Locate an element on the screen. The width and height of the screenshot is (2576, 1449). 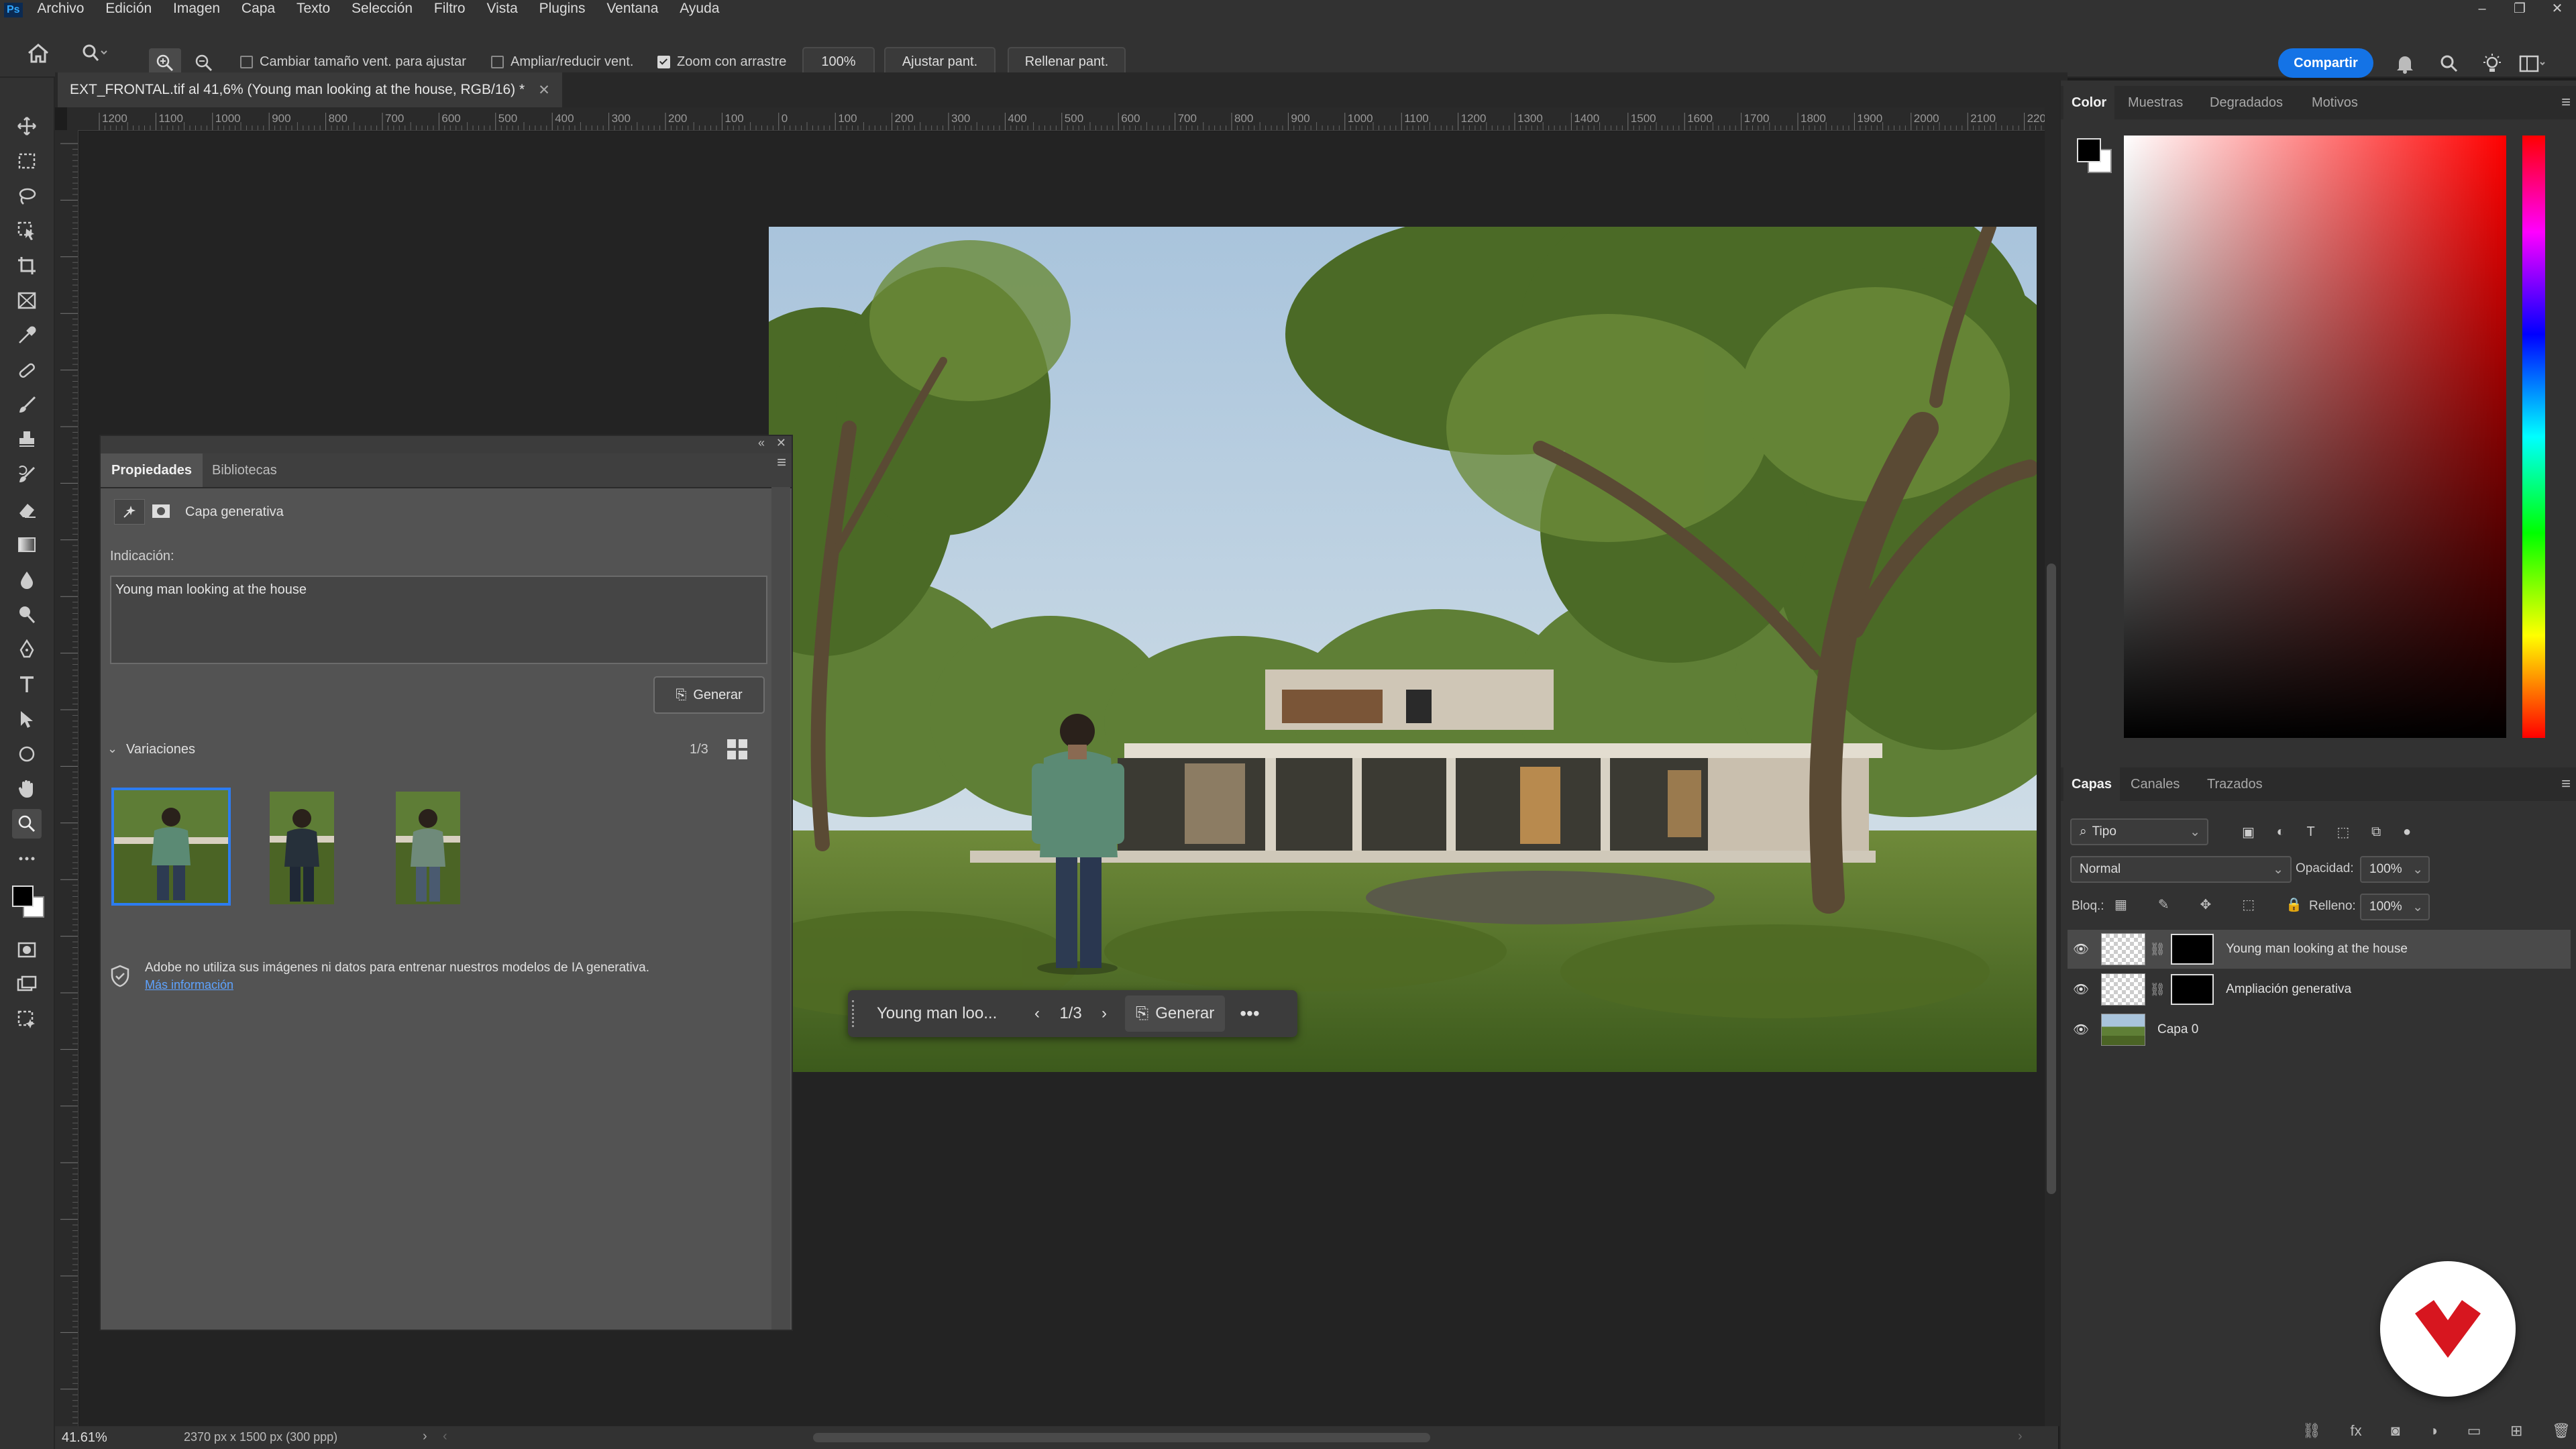
marquee-tool-icon is located at coordinates (27, 161).